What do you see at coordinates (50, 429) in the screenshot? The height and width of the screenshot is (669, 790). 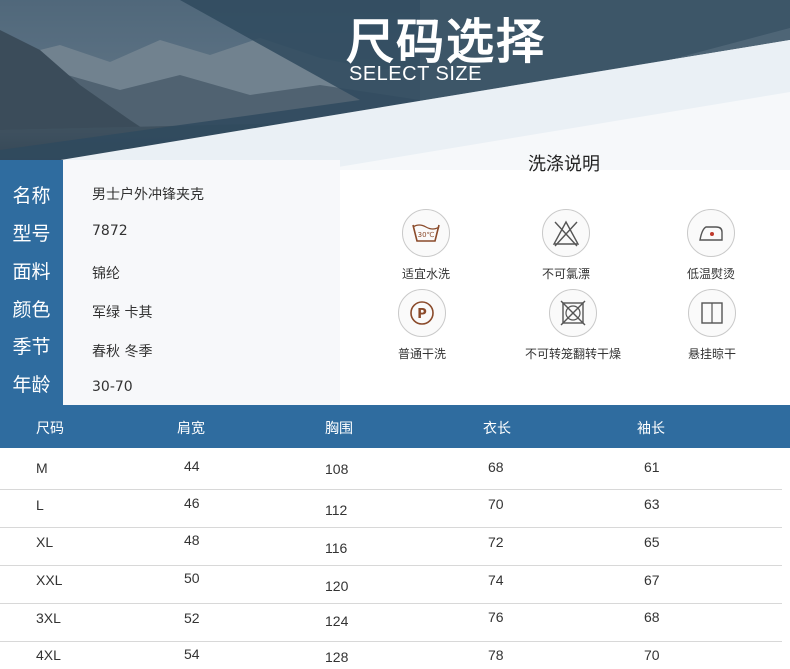 I see `column-header-size: 尺码` at bounding box center [50, 429].